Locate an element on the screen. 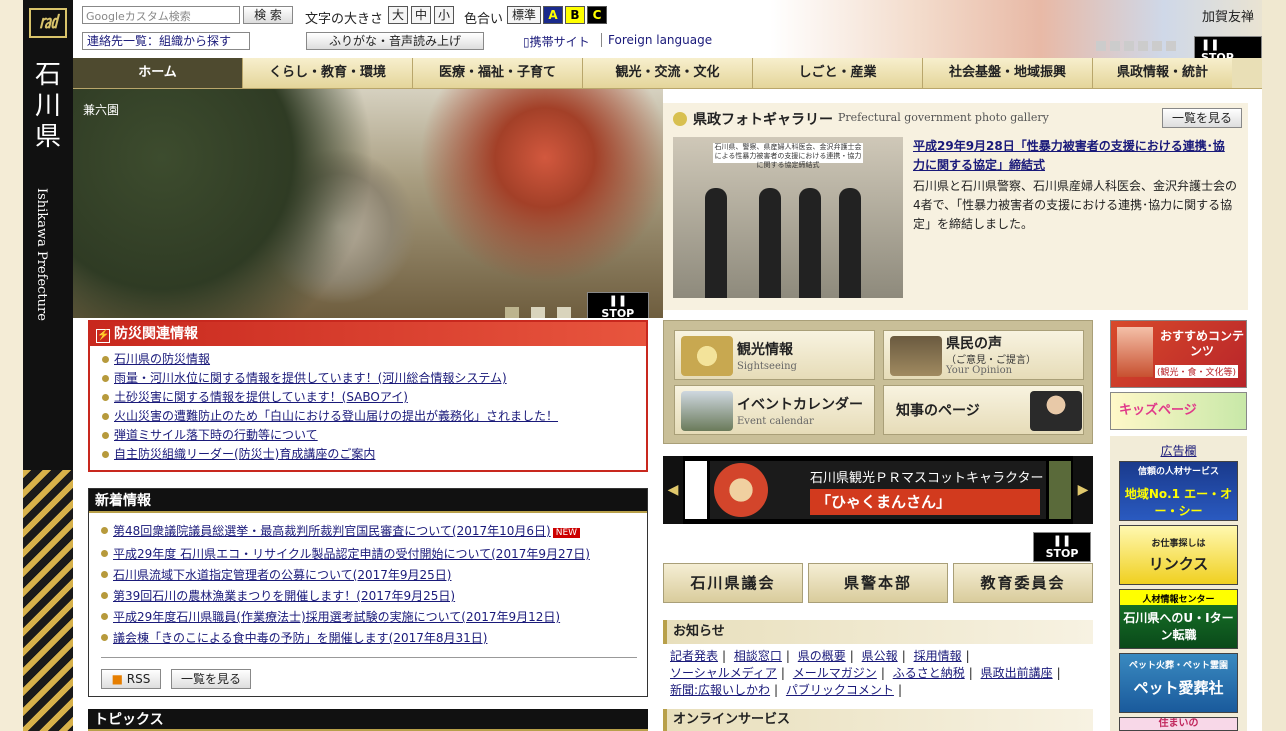 This screenshot has width=1286, height=731. font-size-large-button: 大 is located at coordinates (398, 15).